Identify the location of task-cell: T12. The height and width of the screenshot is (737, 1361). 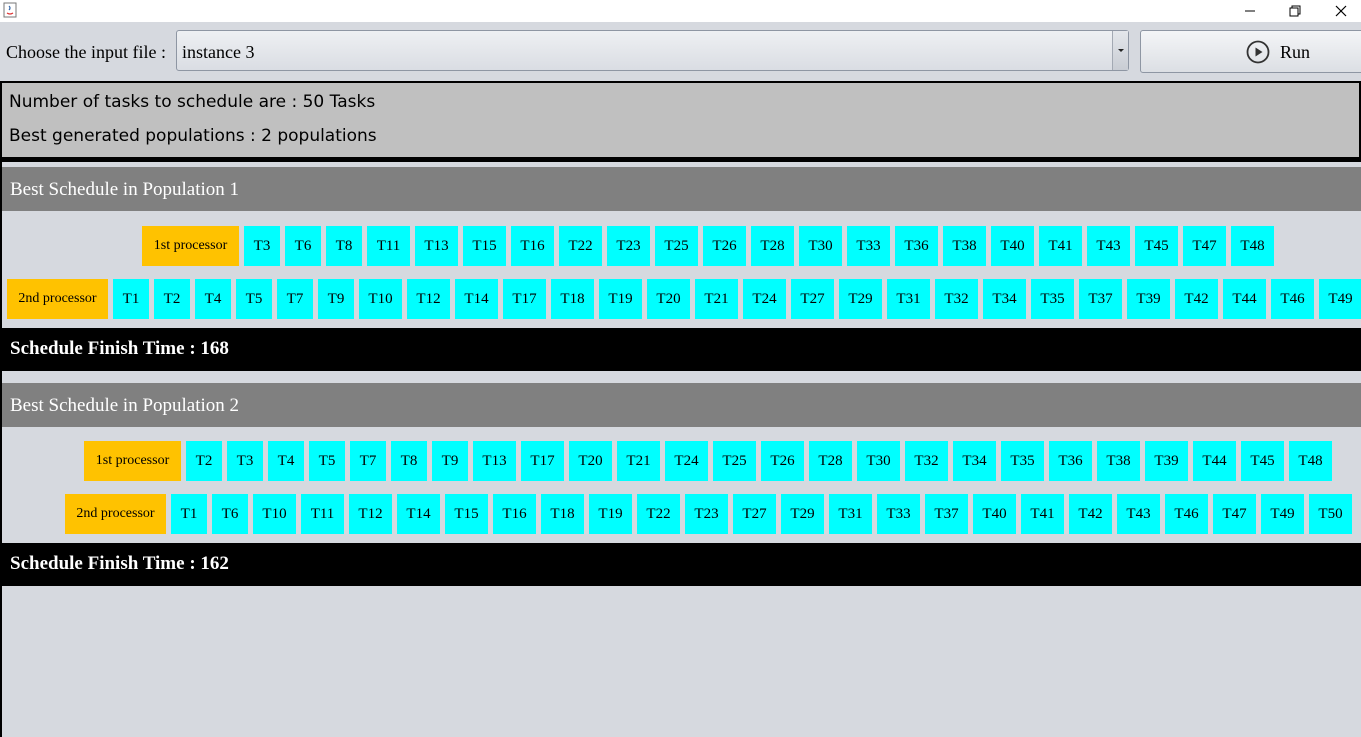
(370, 514).